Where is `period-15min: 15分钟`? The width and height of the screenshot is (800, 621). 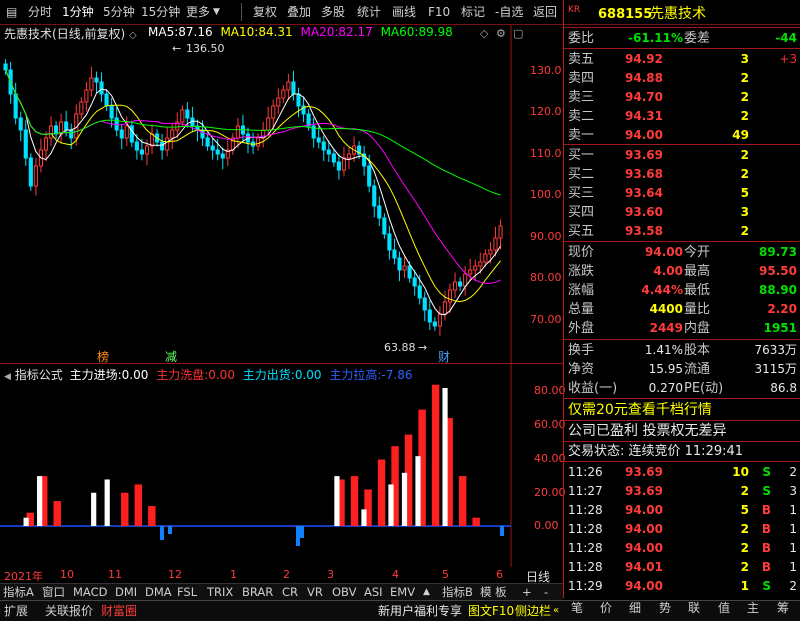 period-15min: 15分钟 is located at coordinates (160, 12).